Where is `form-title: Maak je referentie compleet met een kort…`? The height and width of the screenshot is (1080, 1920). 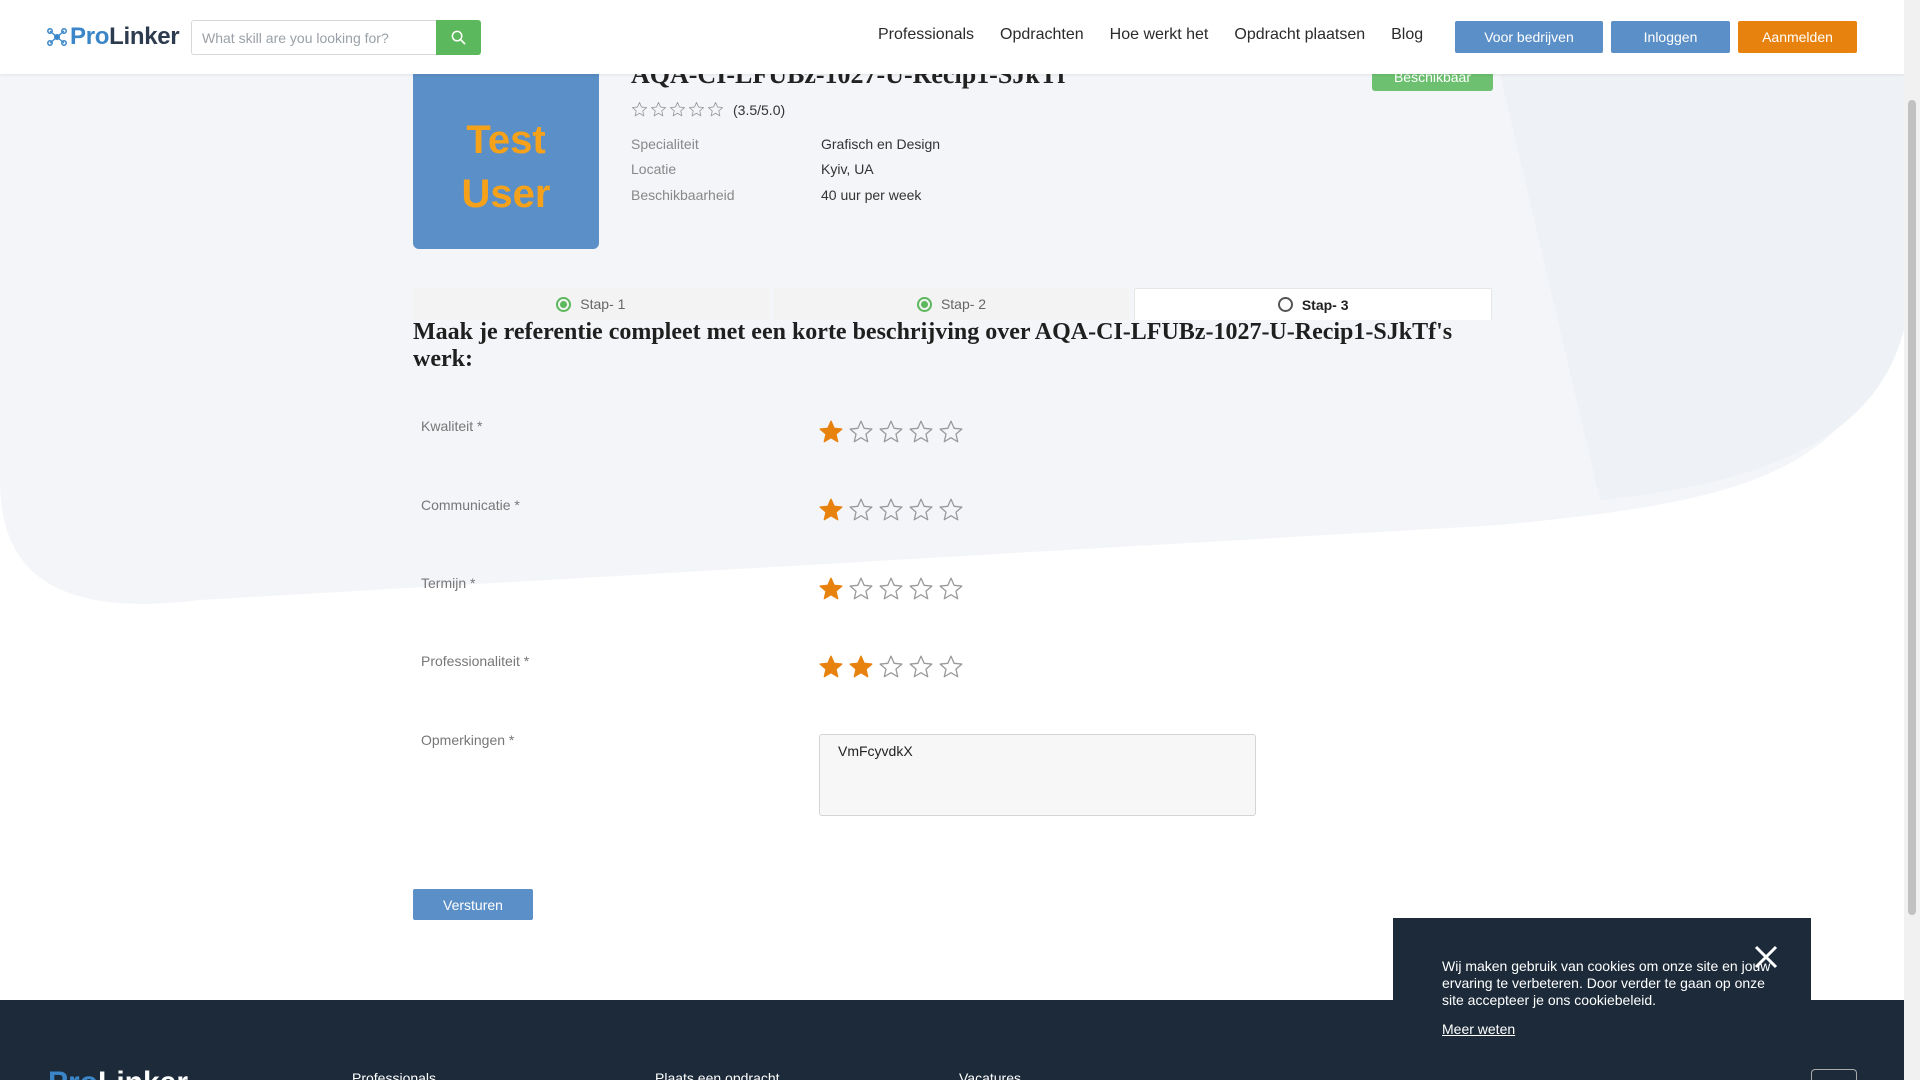
form-title: Maak je referentie compleet met een kort… is located at coordinates (933, 345).